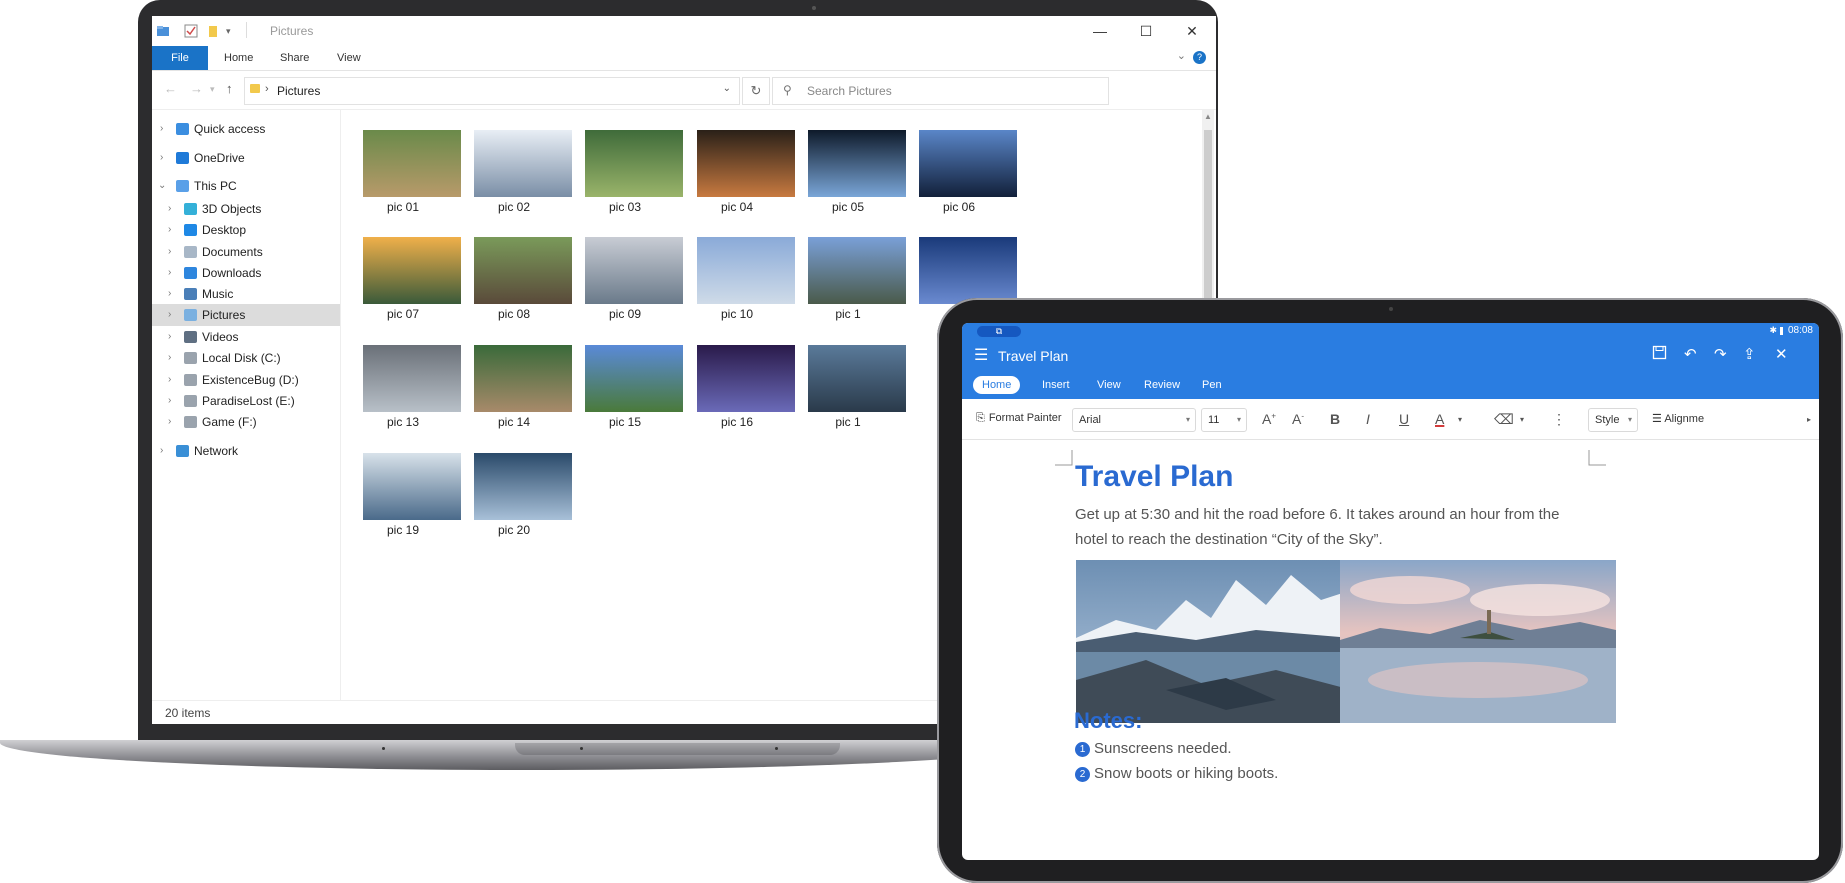 This screenshot has height=883, width=1845. I want to click on italic-button: I, so click(1368, 419).